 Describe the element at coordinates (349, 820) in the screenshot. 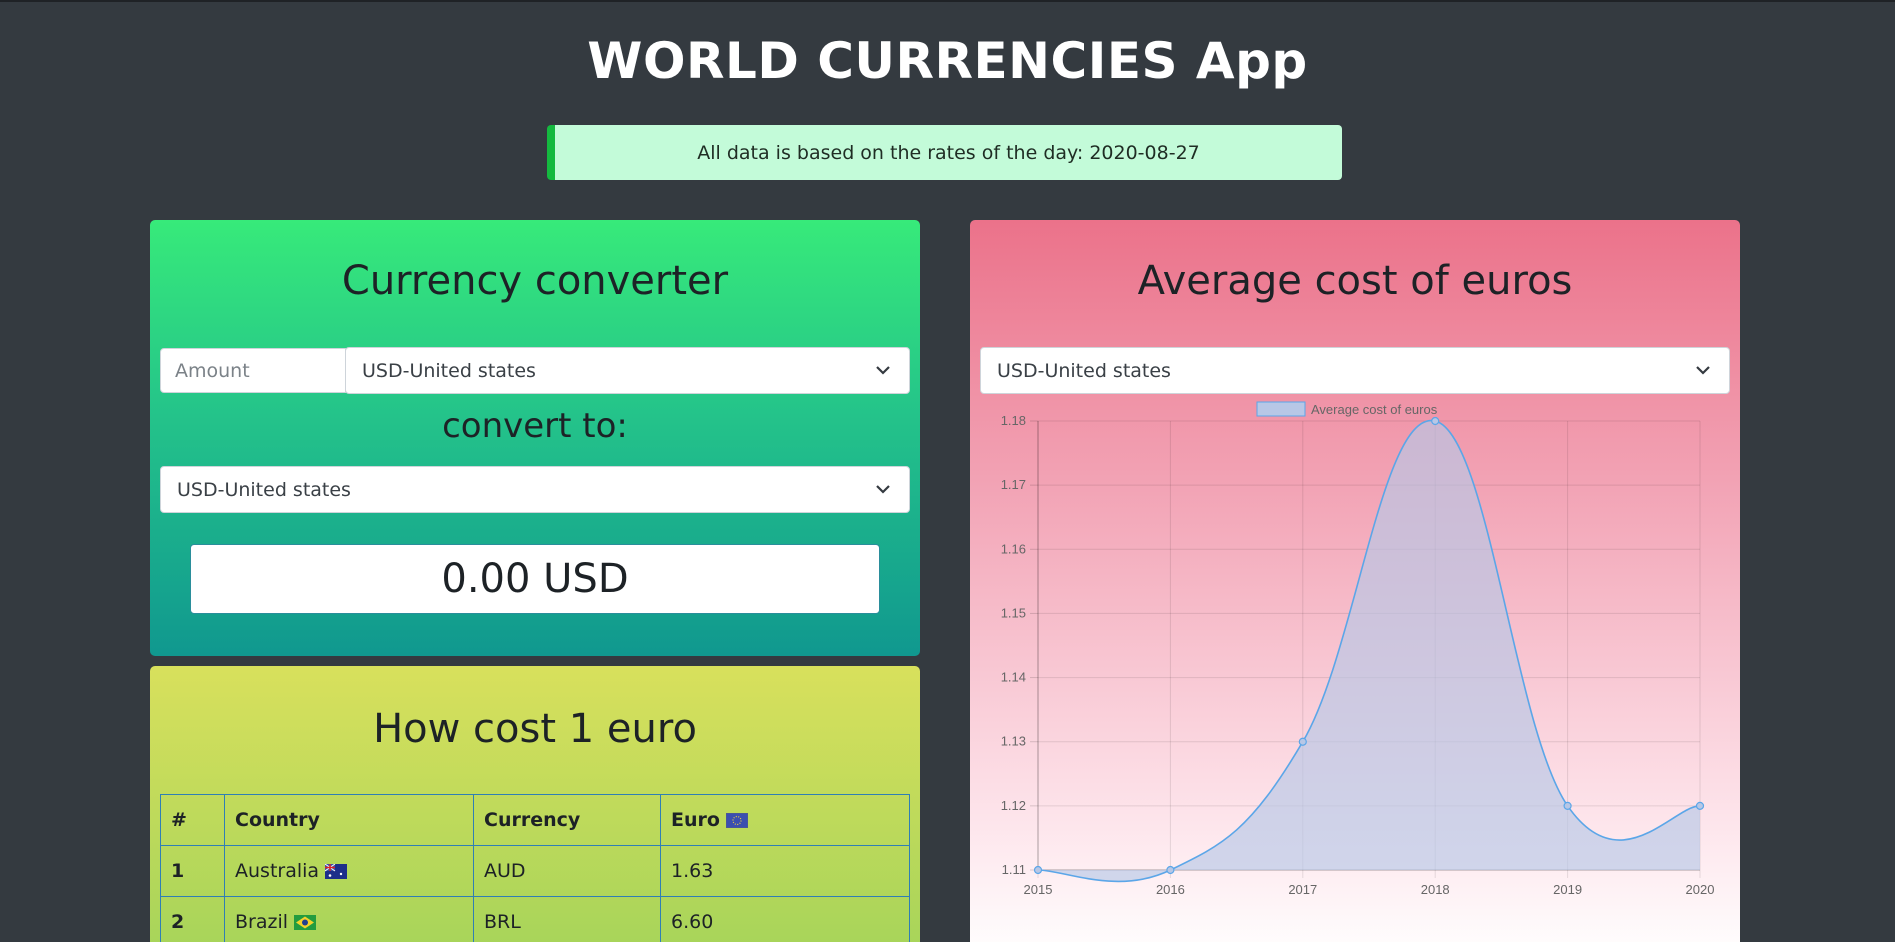

I see `column-header-country: Country` at that location.